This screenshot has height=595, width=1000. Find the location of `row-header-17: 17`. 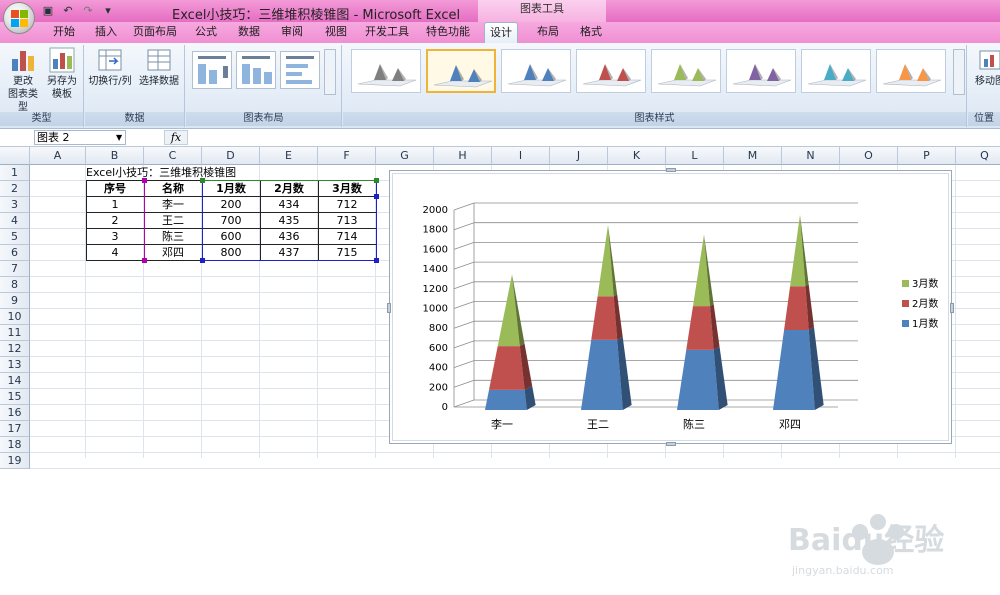

row-header-17: 17 is located at coordinates (15, 429).